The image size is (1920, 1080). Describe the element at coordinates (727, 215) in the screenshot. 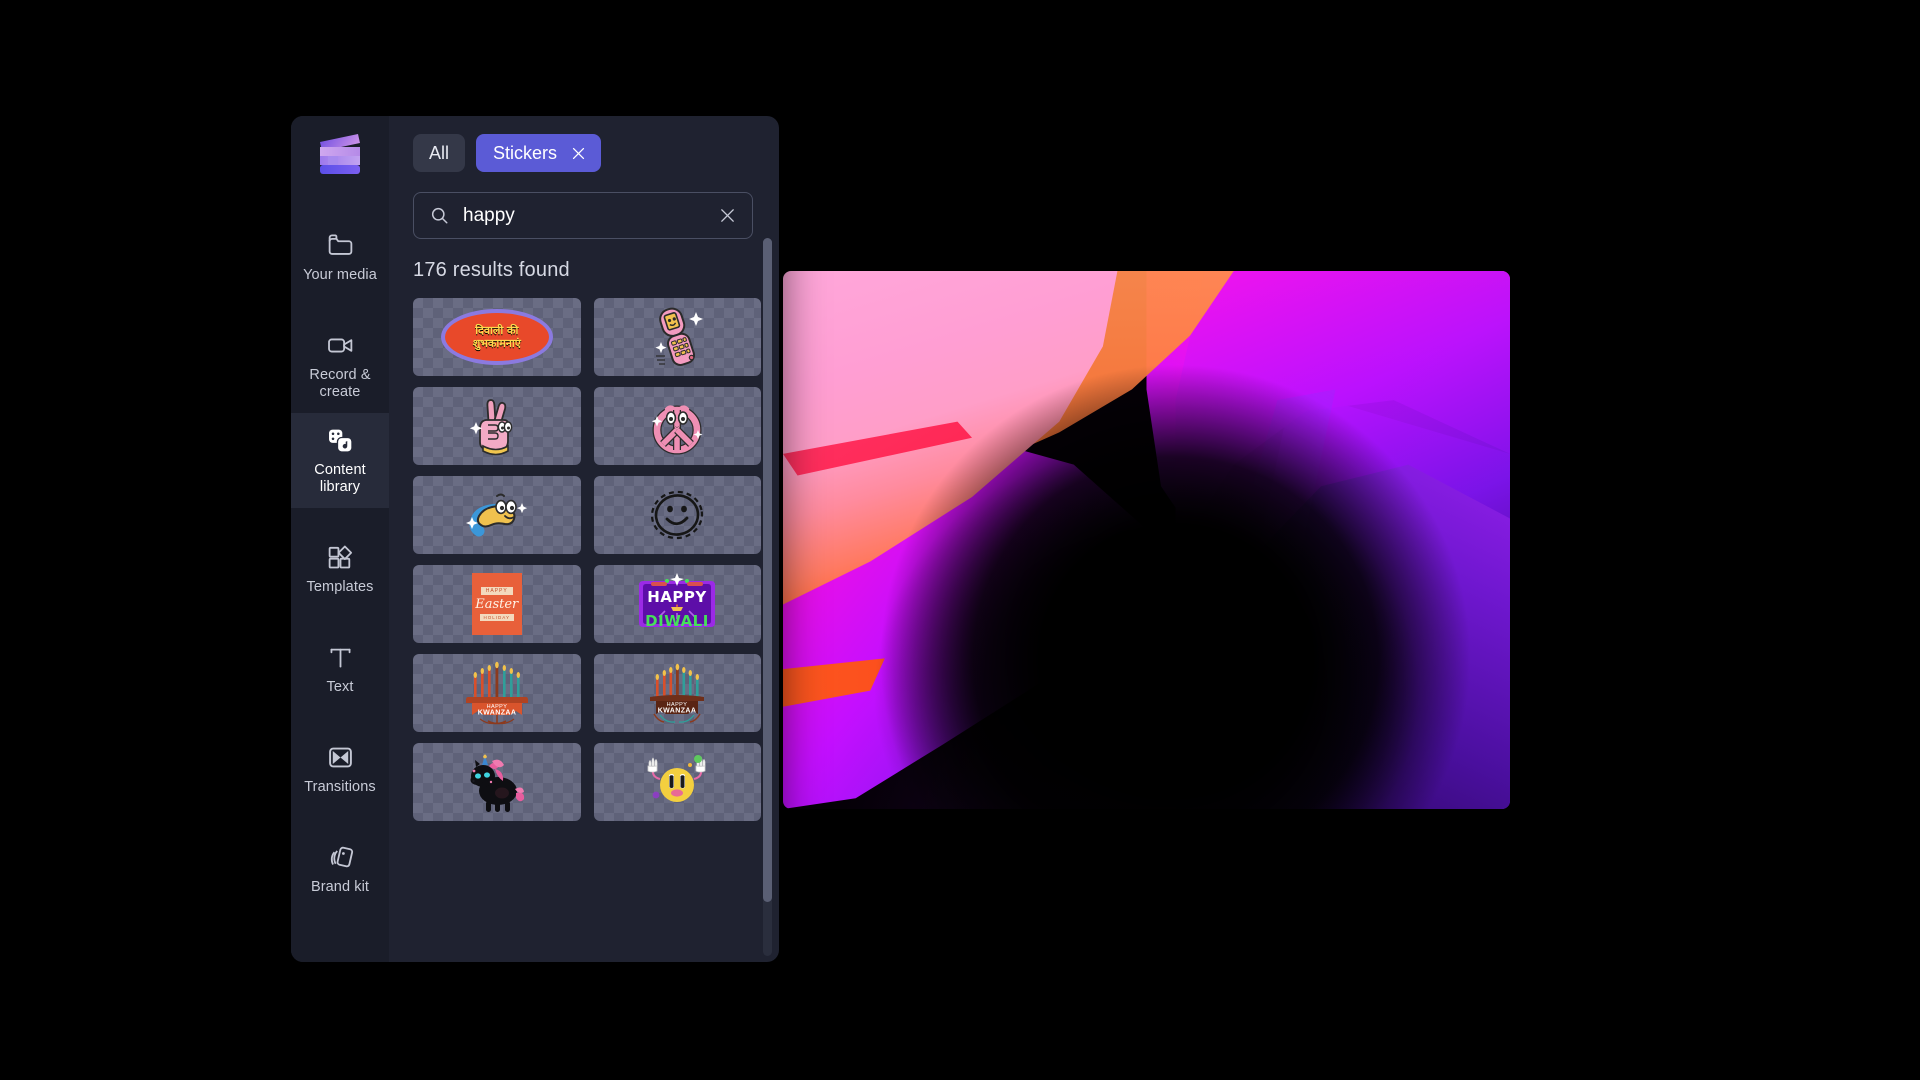

I see `clear-search-icon` at that location.